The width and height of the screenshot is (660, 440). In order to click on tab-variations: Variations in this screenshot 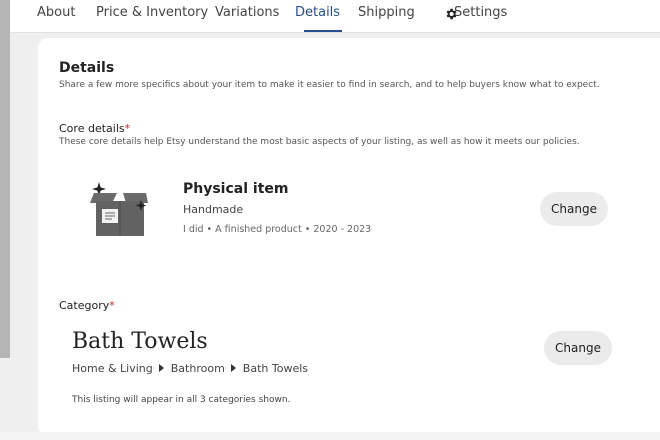, I will do `click(247, 12)`.